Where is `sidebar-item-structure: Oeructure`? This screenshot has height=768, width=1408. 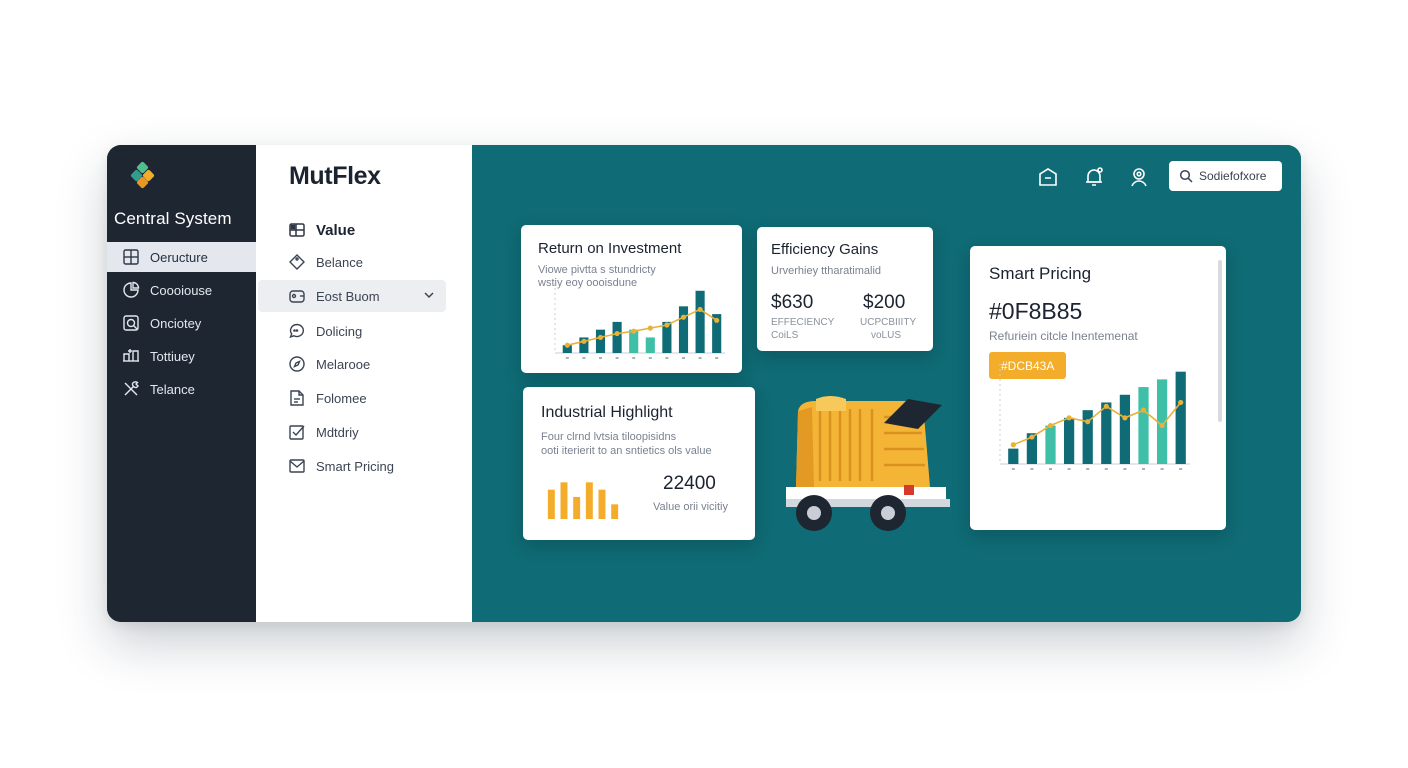 sidebar-item-structure: Oeructure is located at coordinates (181, 257).